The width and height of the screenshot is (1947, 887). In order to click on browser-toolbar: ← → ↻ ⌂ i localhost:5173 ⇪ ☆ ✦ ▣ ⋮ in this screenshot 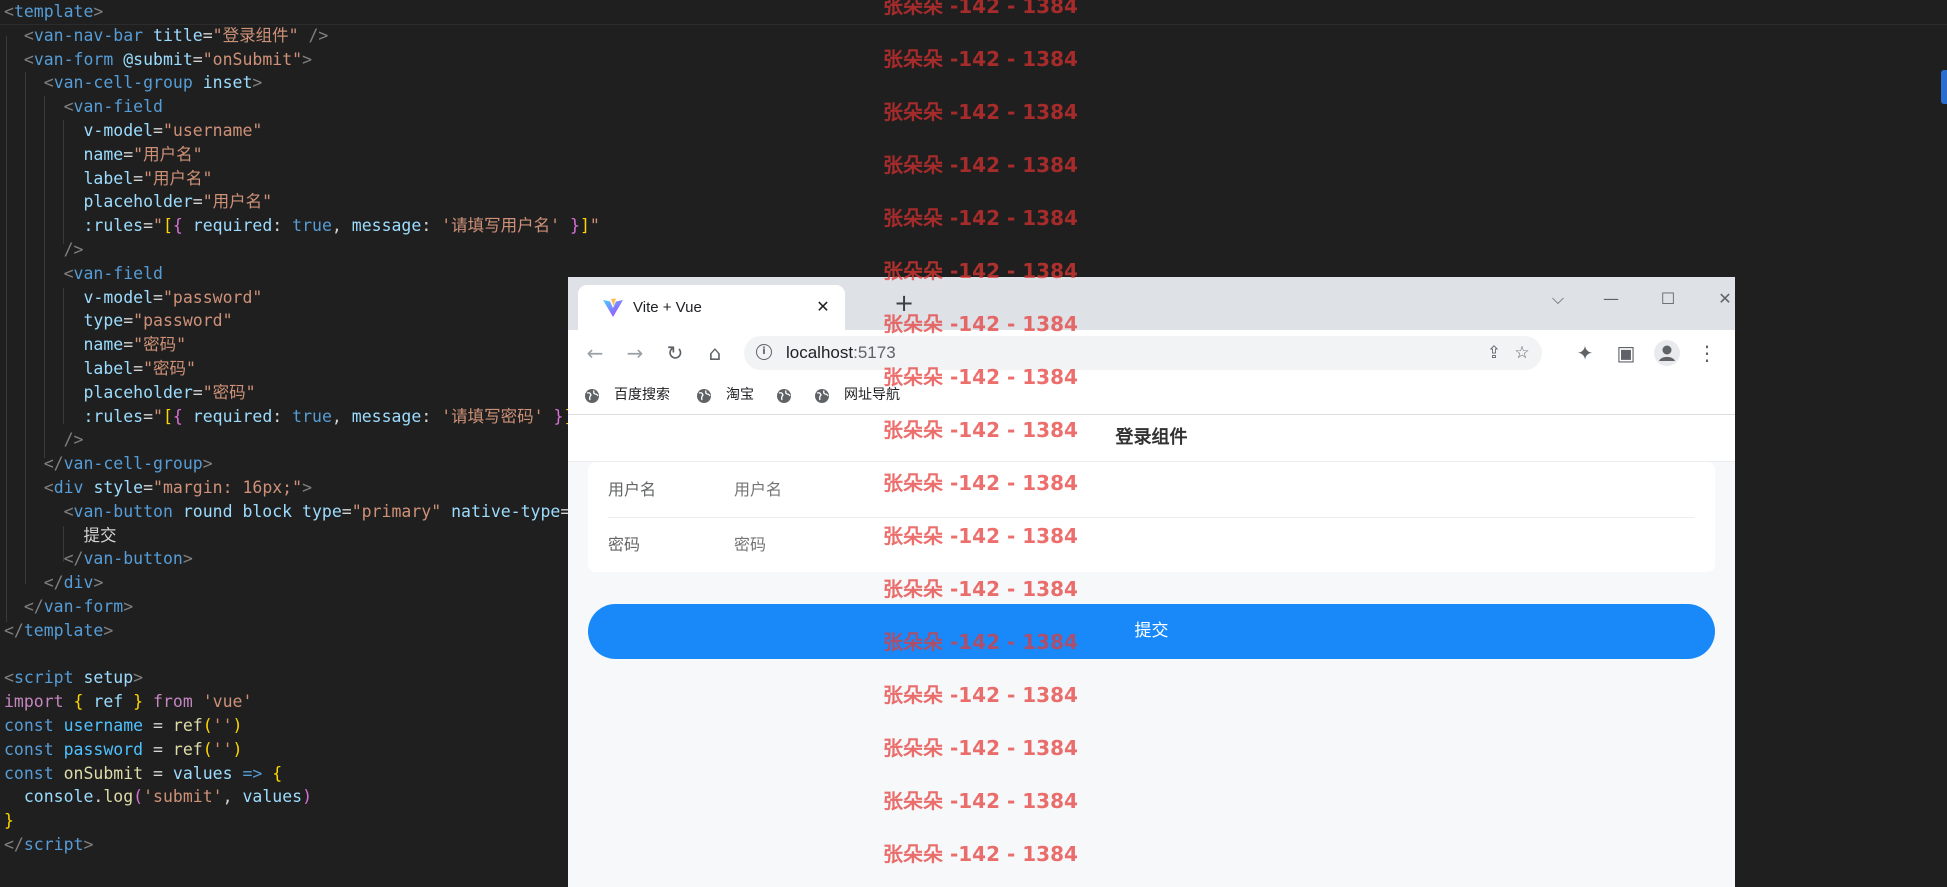, I will do `click(1151, 353)`.